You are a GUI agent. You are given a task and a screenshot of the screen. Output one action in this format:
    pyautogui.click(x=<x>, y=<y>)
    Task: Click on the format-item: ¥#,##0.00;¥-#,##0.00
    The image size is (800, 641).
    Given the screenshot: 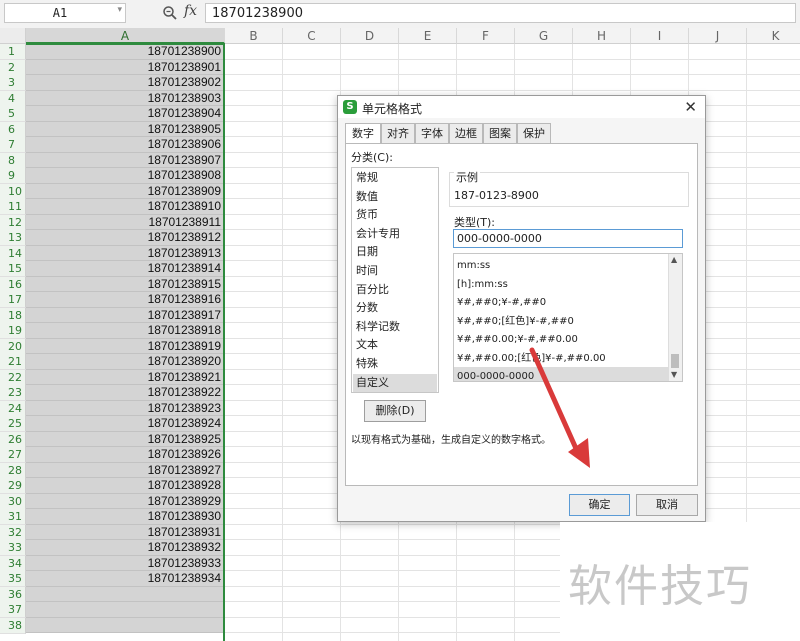 What is the action you would take?
    pyautogui.click(x=561, y=339)
    